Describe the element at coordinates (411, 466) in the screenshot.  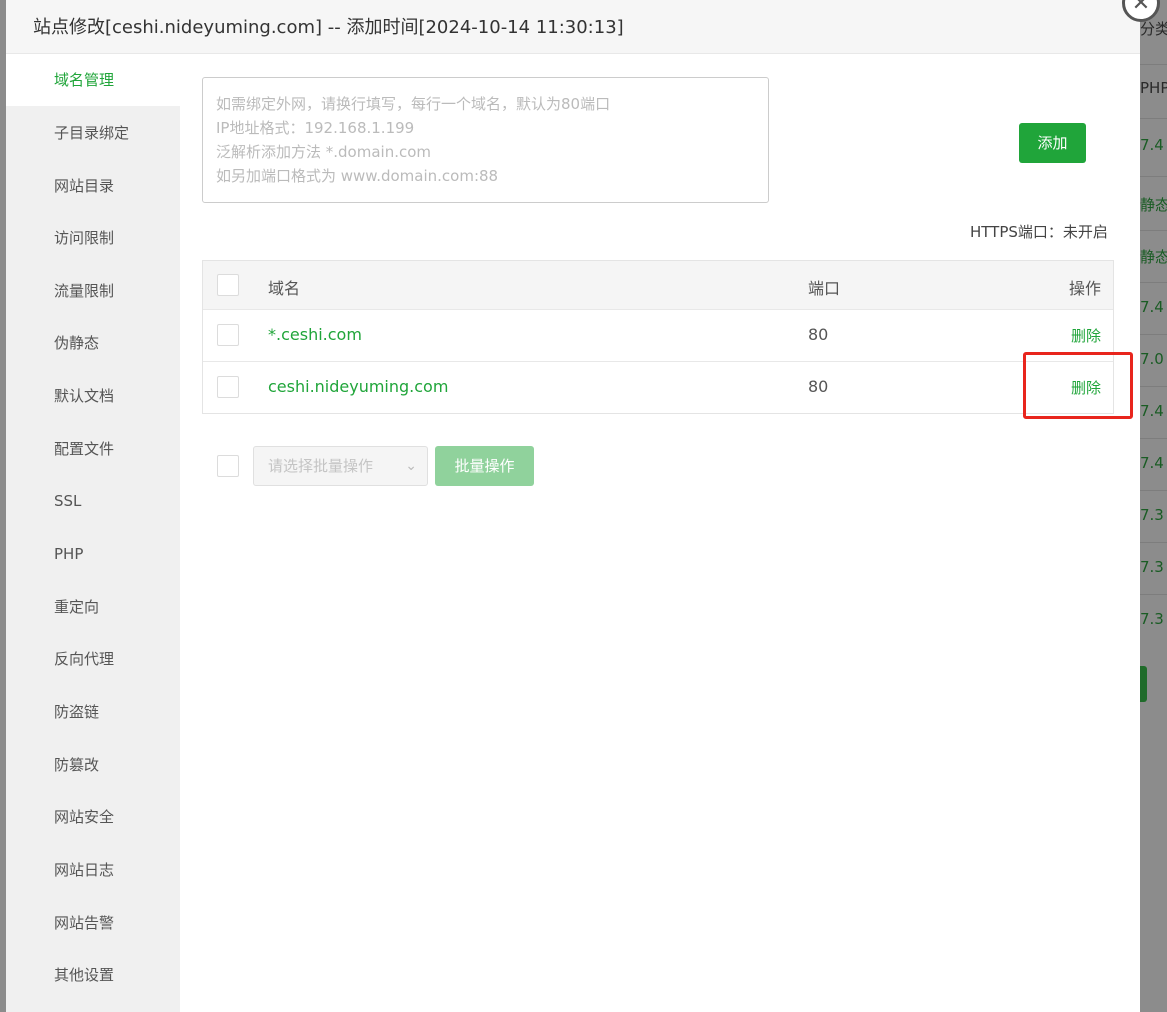
I see `chevron-down-icon: ⌄` at that location.